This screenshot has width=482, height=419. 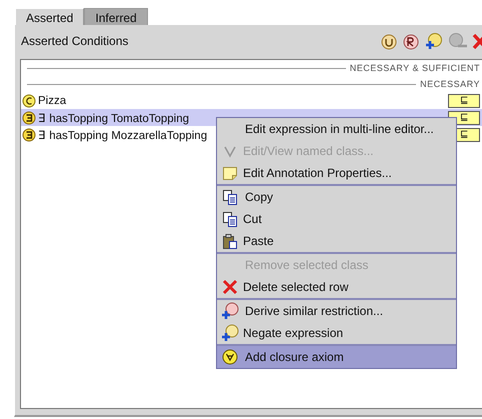 I want to click on condition-text: ∃ hasTopping TomatoTopping, so click(x=114, y=118).